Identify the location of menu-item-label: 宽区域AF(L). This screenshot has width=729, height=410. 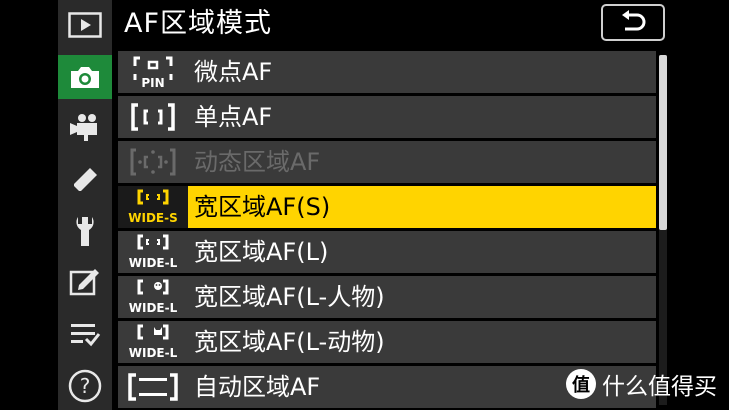
(261, 252).